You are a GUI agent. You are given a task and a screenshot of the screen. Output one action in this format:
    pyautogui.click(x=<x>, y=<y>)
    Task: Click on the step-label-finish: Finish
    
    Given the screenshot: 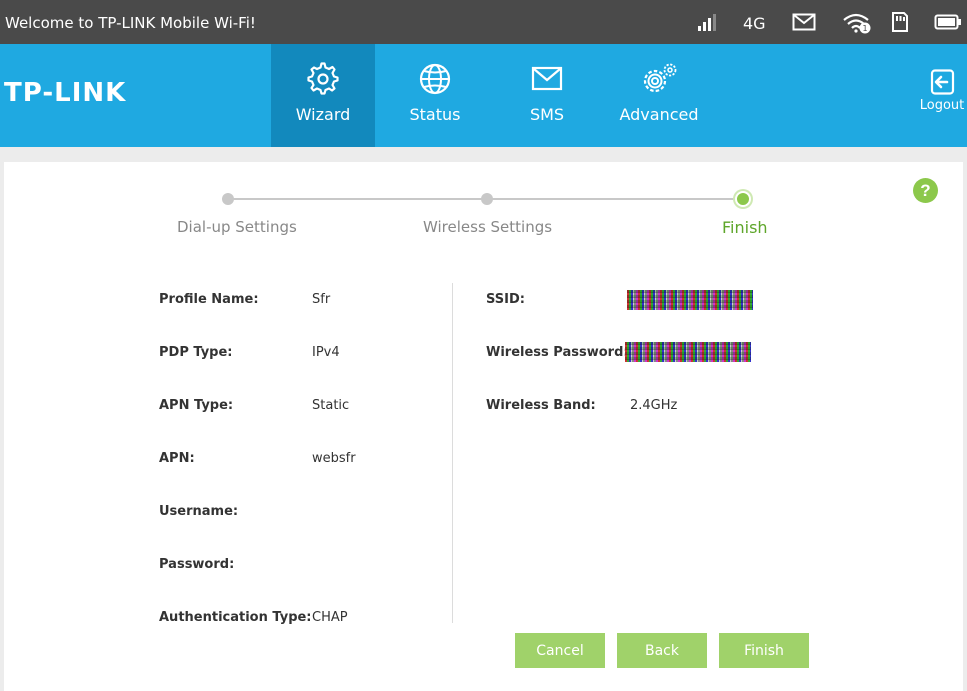 What is the action you would take?
    pyautogui.click(x=745, y=227)
    